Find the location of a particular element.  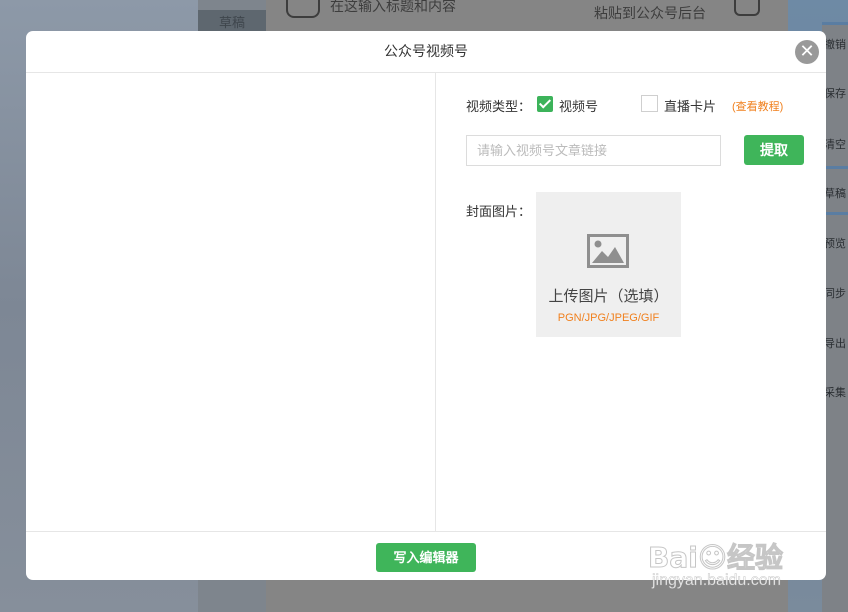

menu-item-draft: 草稿 is located at coordinates (835, 194).